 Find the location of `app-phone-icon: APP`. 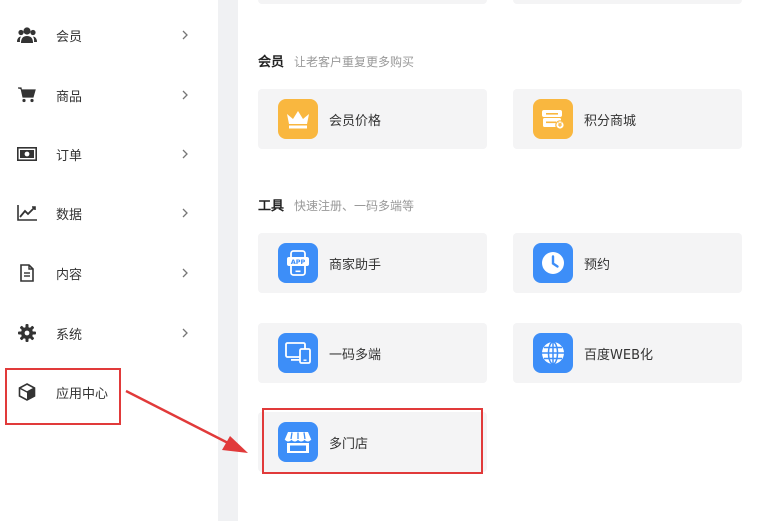

app-phone-icon: APP is located at coordinates (298, 263).